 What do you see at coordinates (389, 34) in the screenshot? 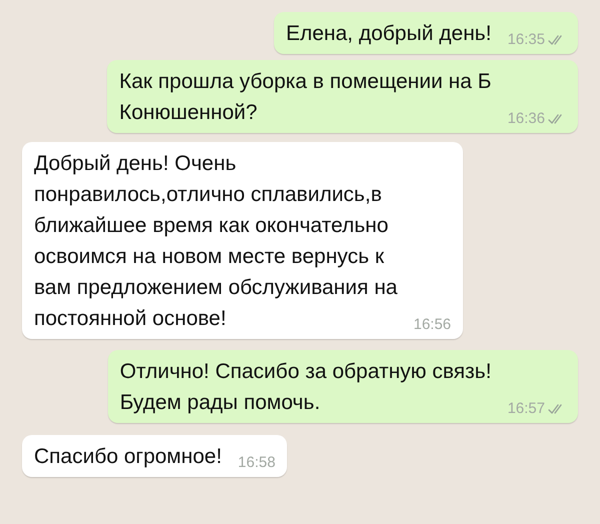
I see `message-text: Елена, добрый день!` at bounding box center [389, 34].